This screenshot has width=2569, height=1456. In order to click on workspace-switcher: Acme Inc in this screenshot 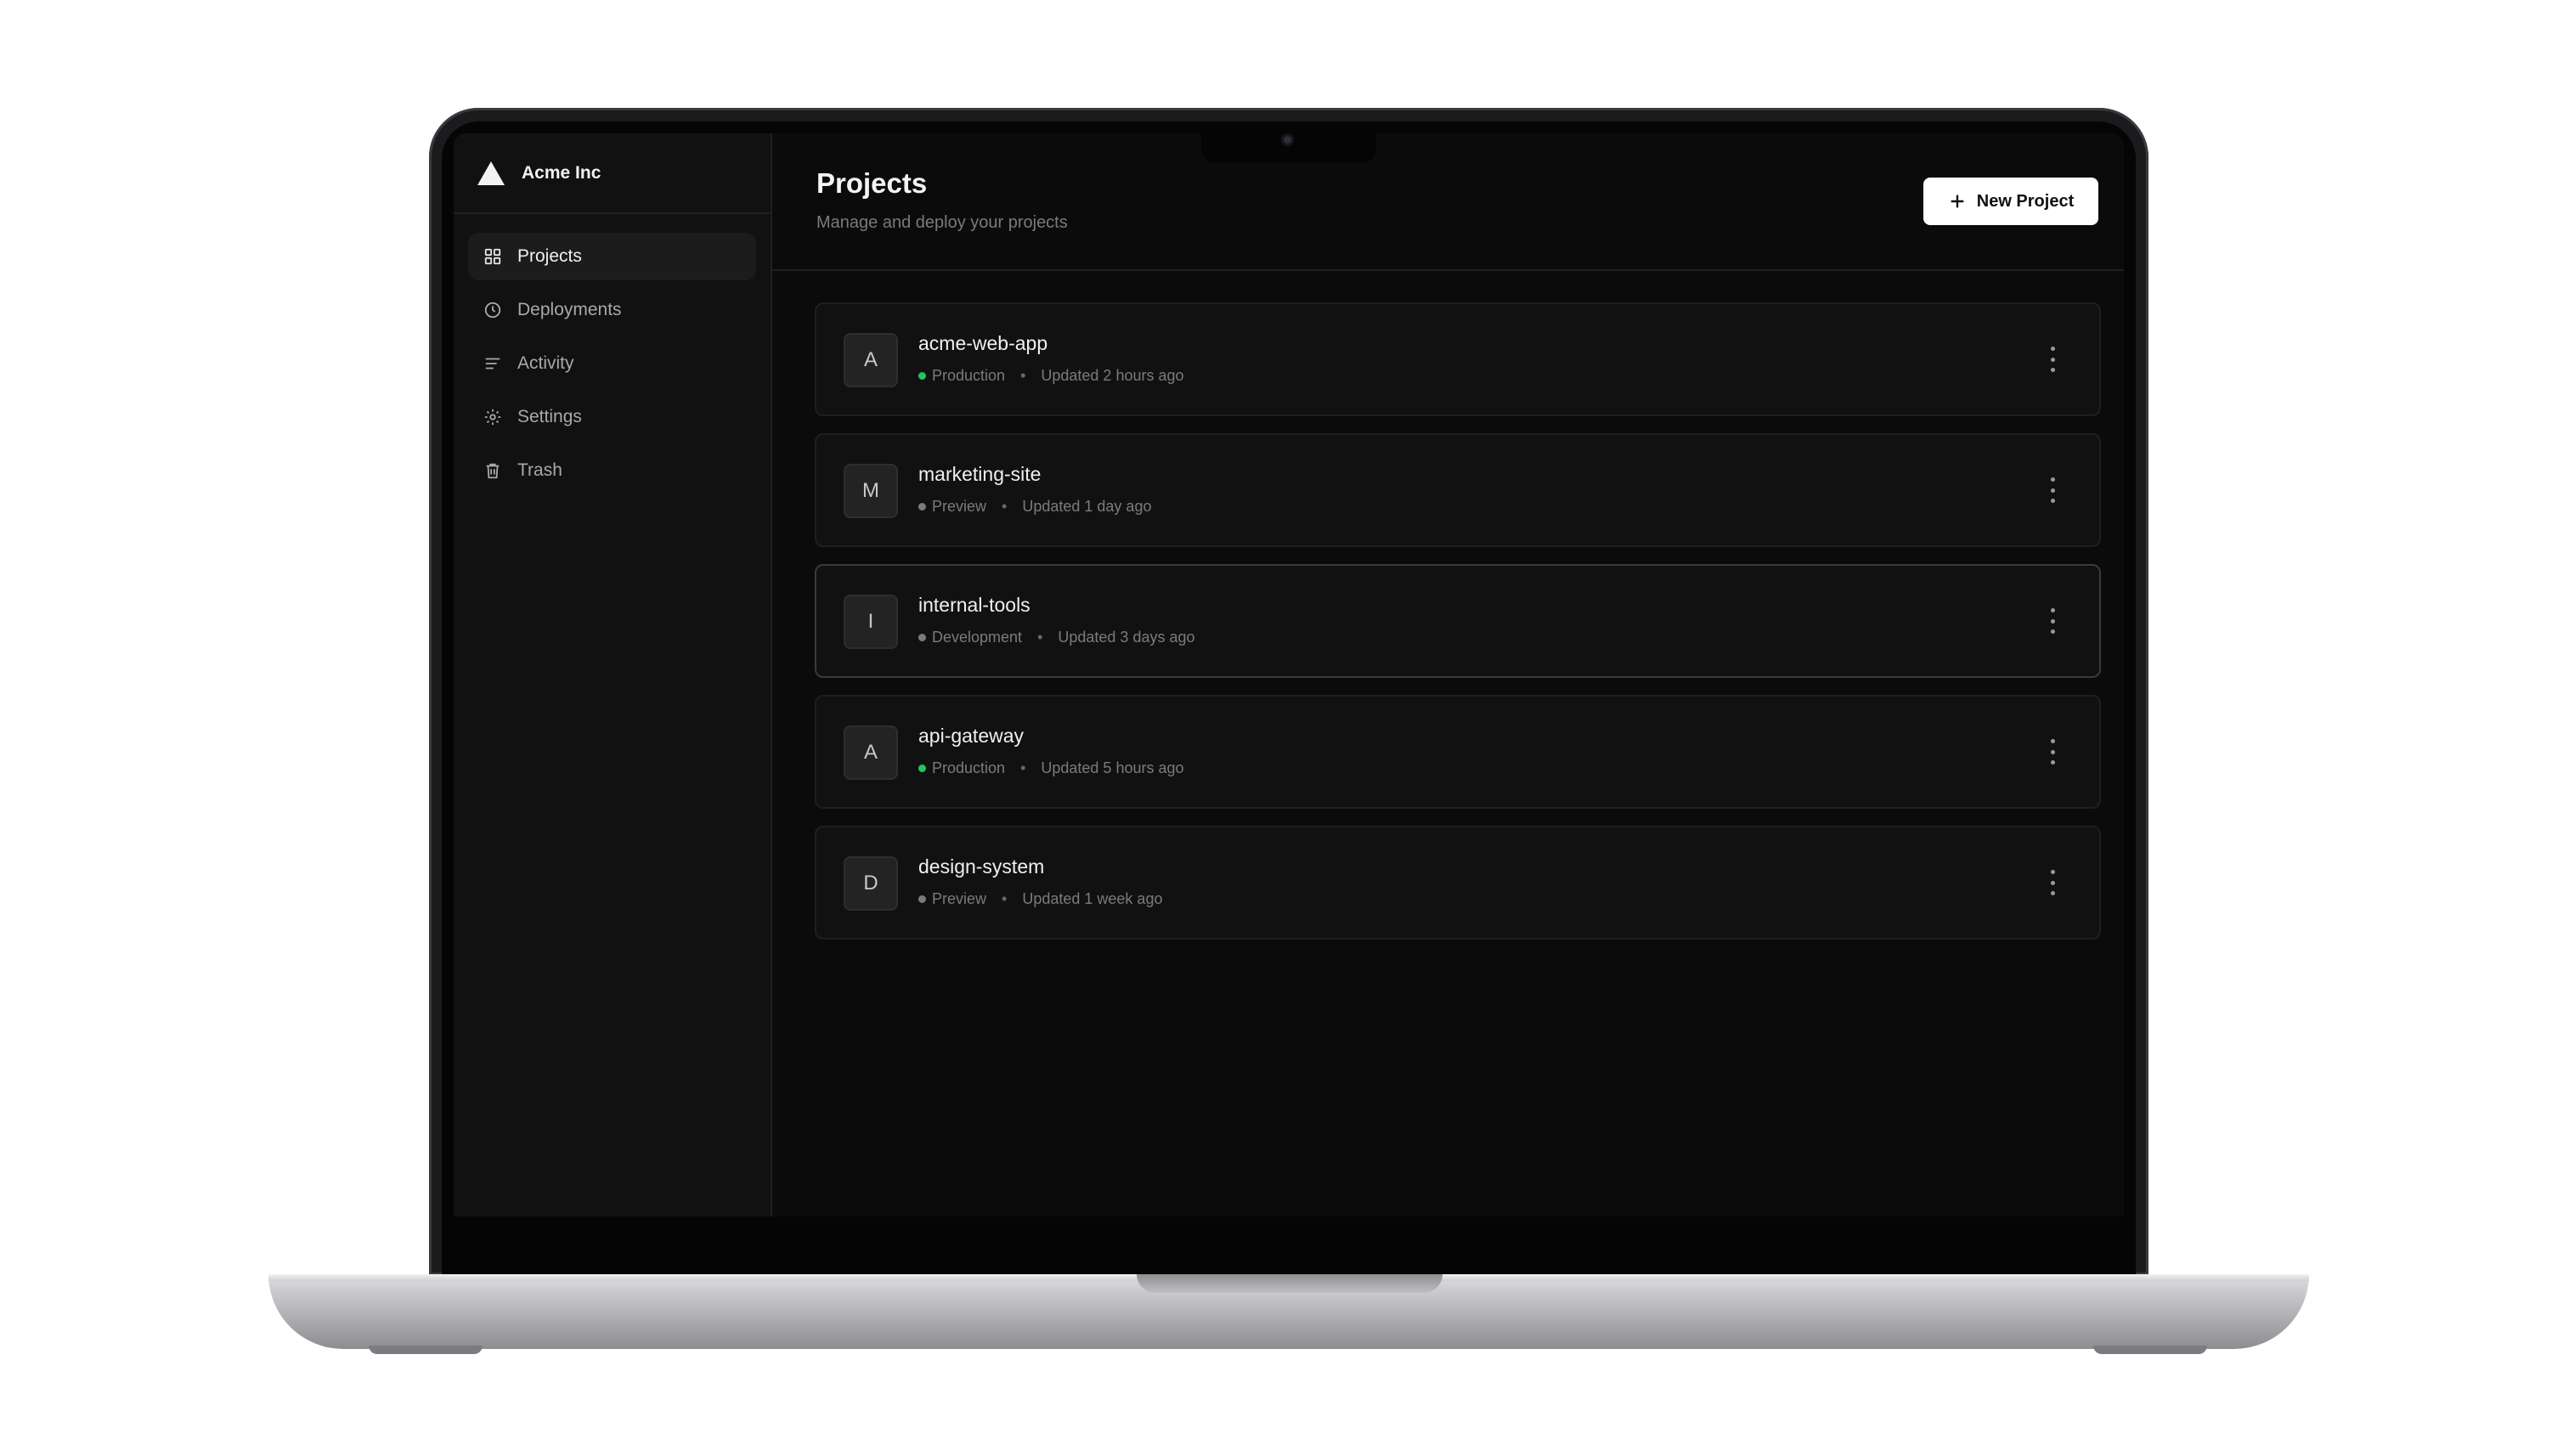, I will do `click(613, 174)`.